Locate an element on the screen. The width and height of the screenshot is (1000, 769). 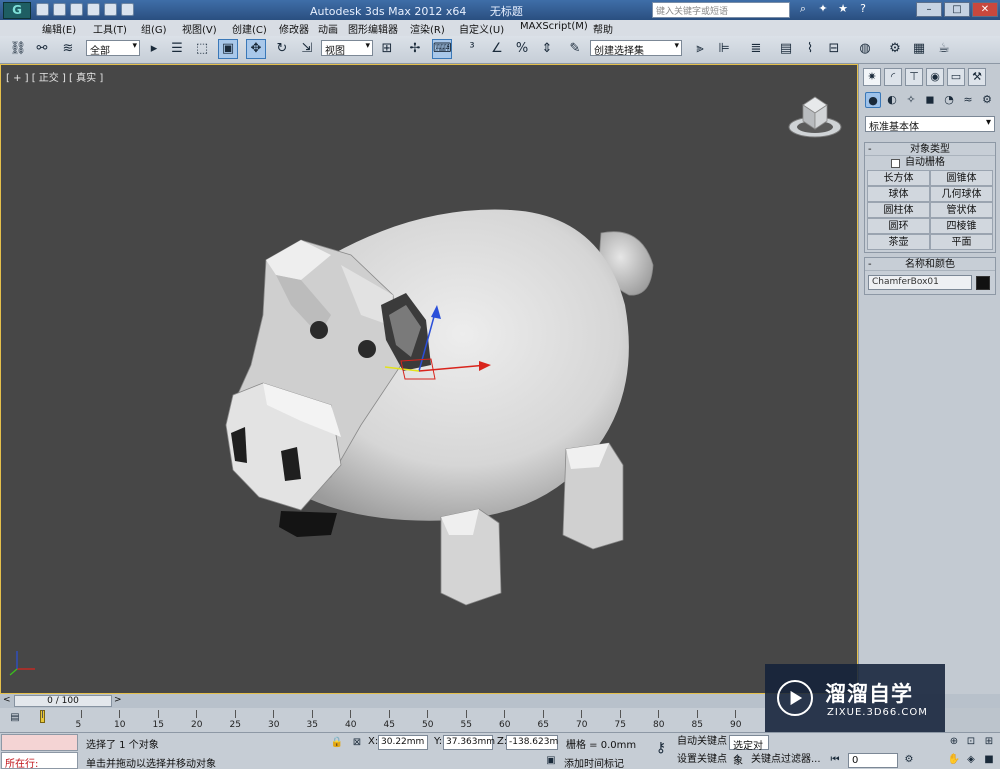
select-rotate-icon: ↻ is located at coordinates (282, 49).